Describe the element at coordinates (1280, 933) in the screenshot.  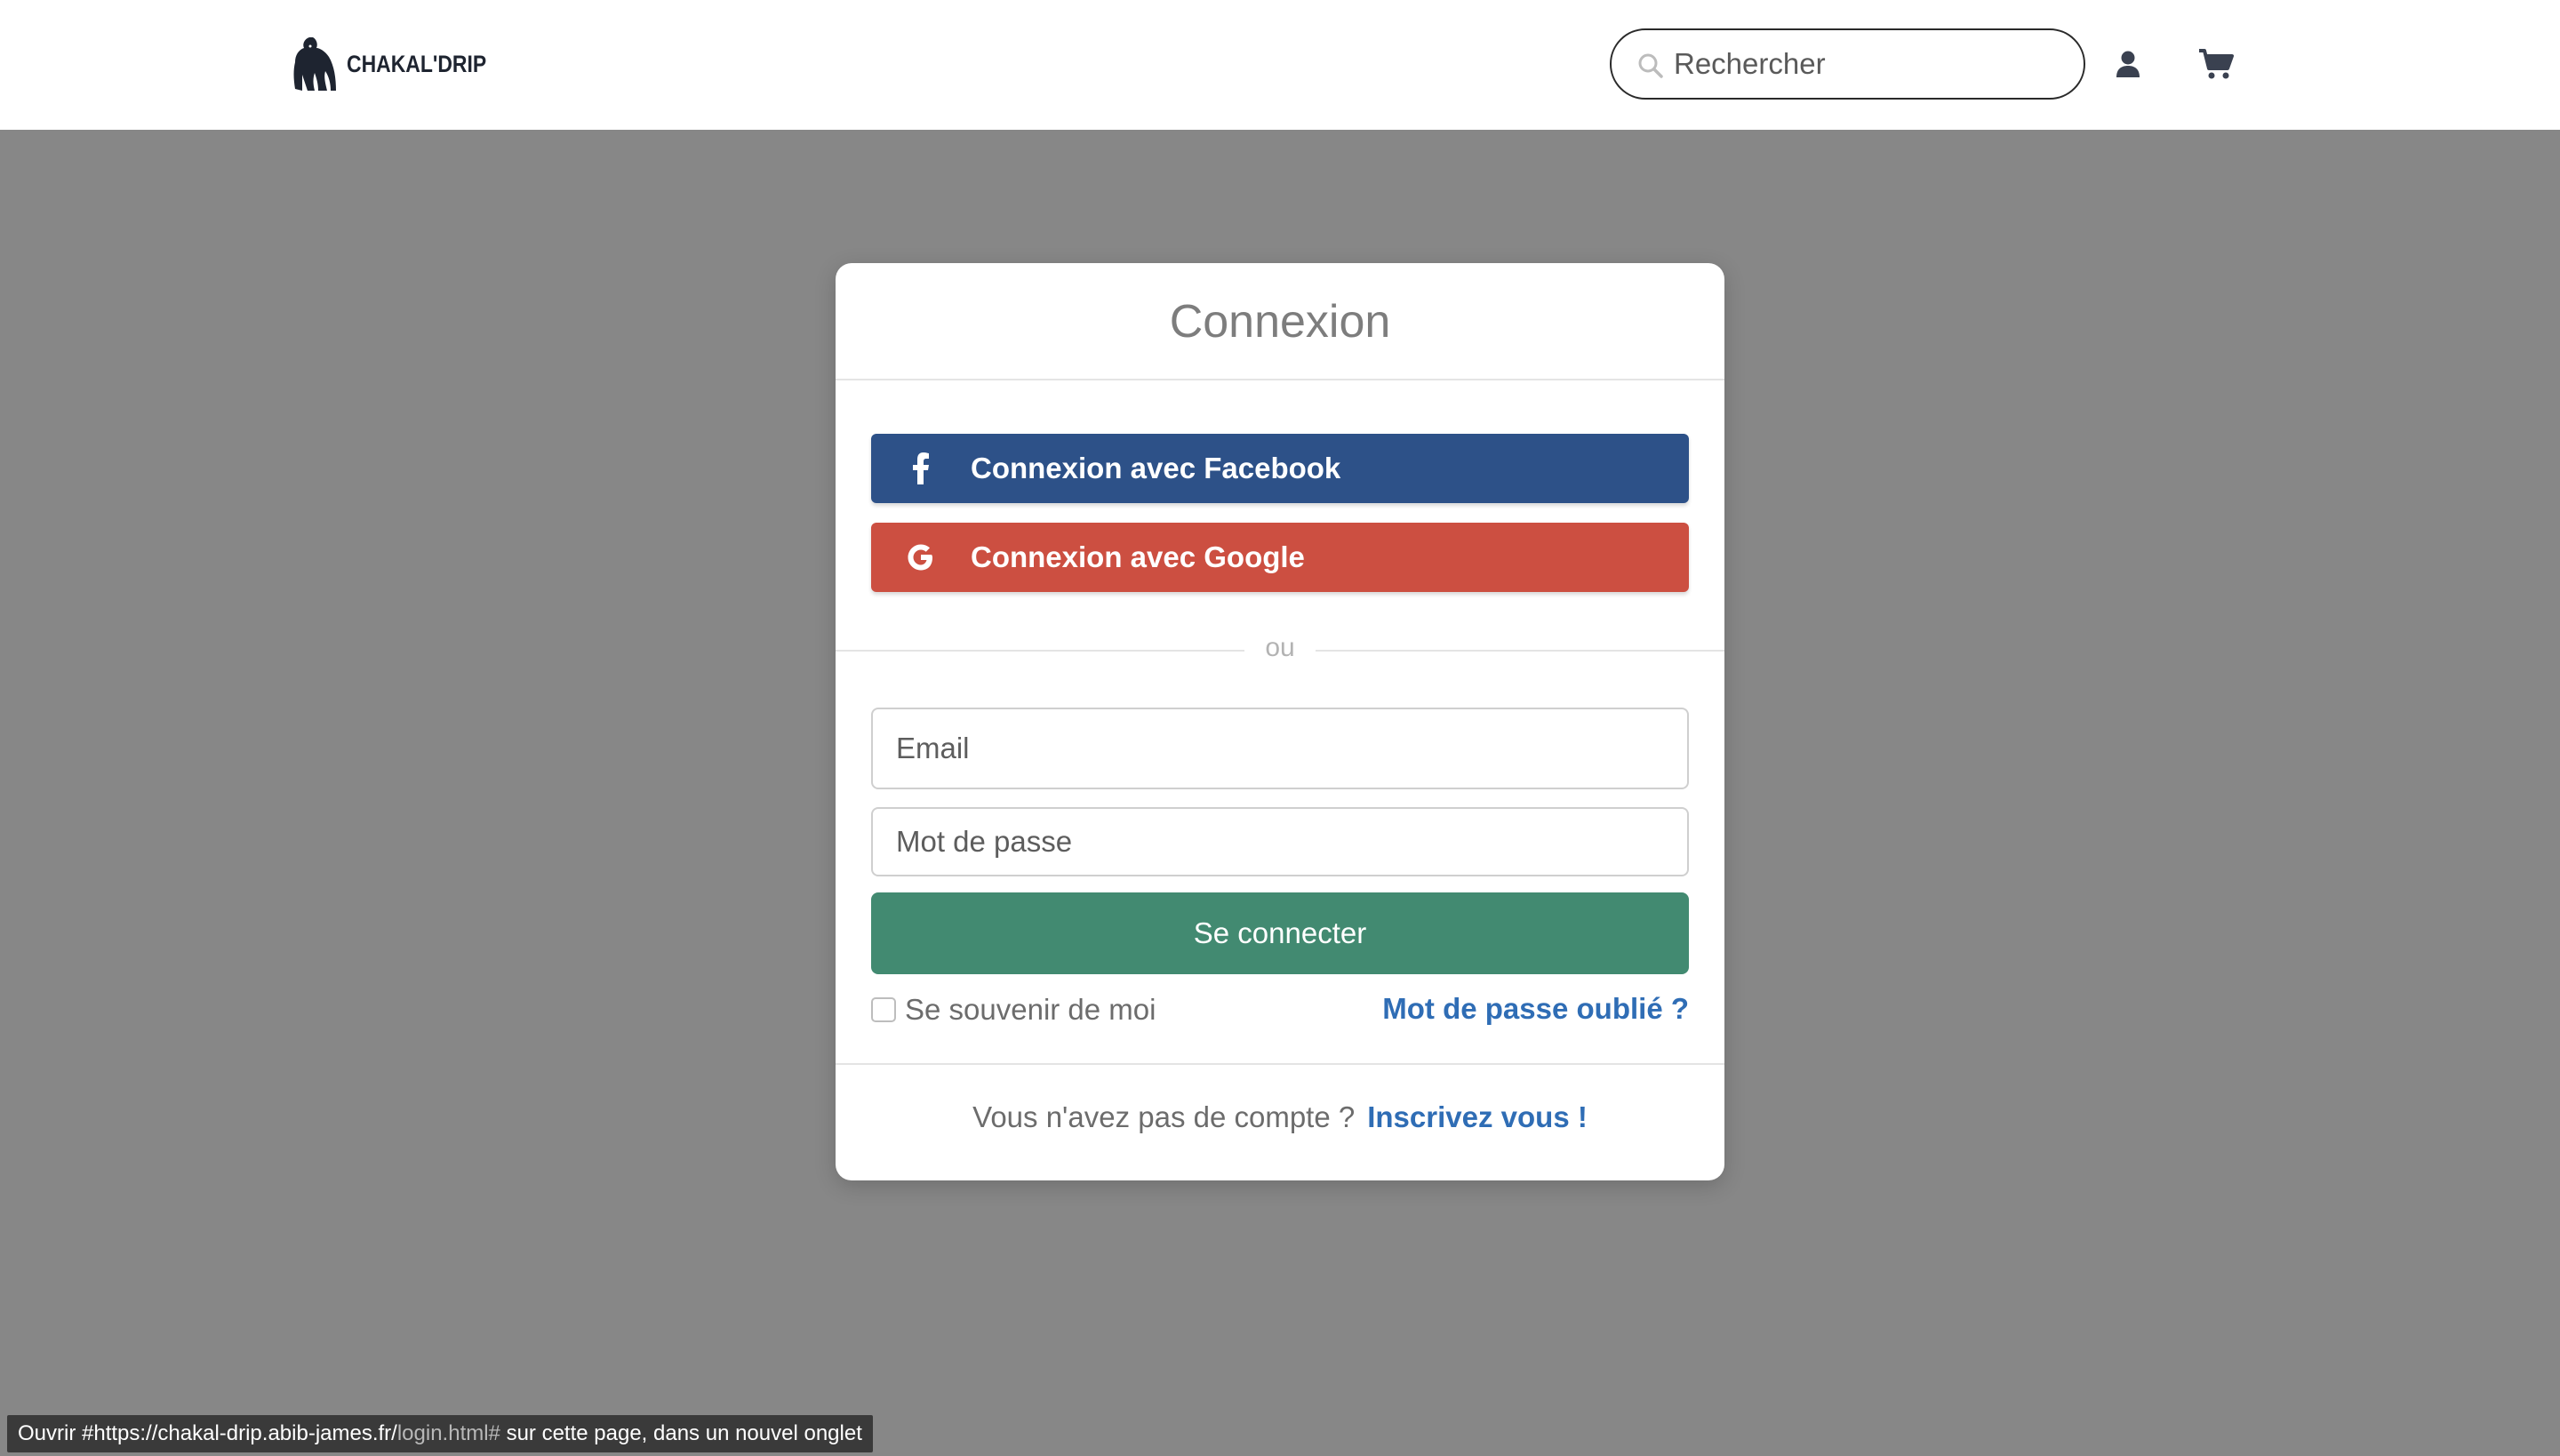
I see `login-submit-button: Se connecter` at that location.